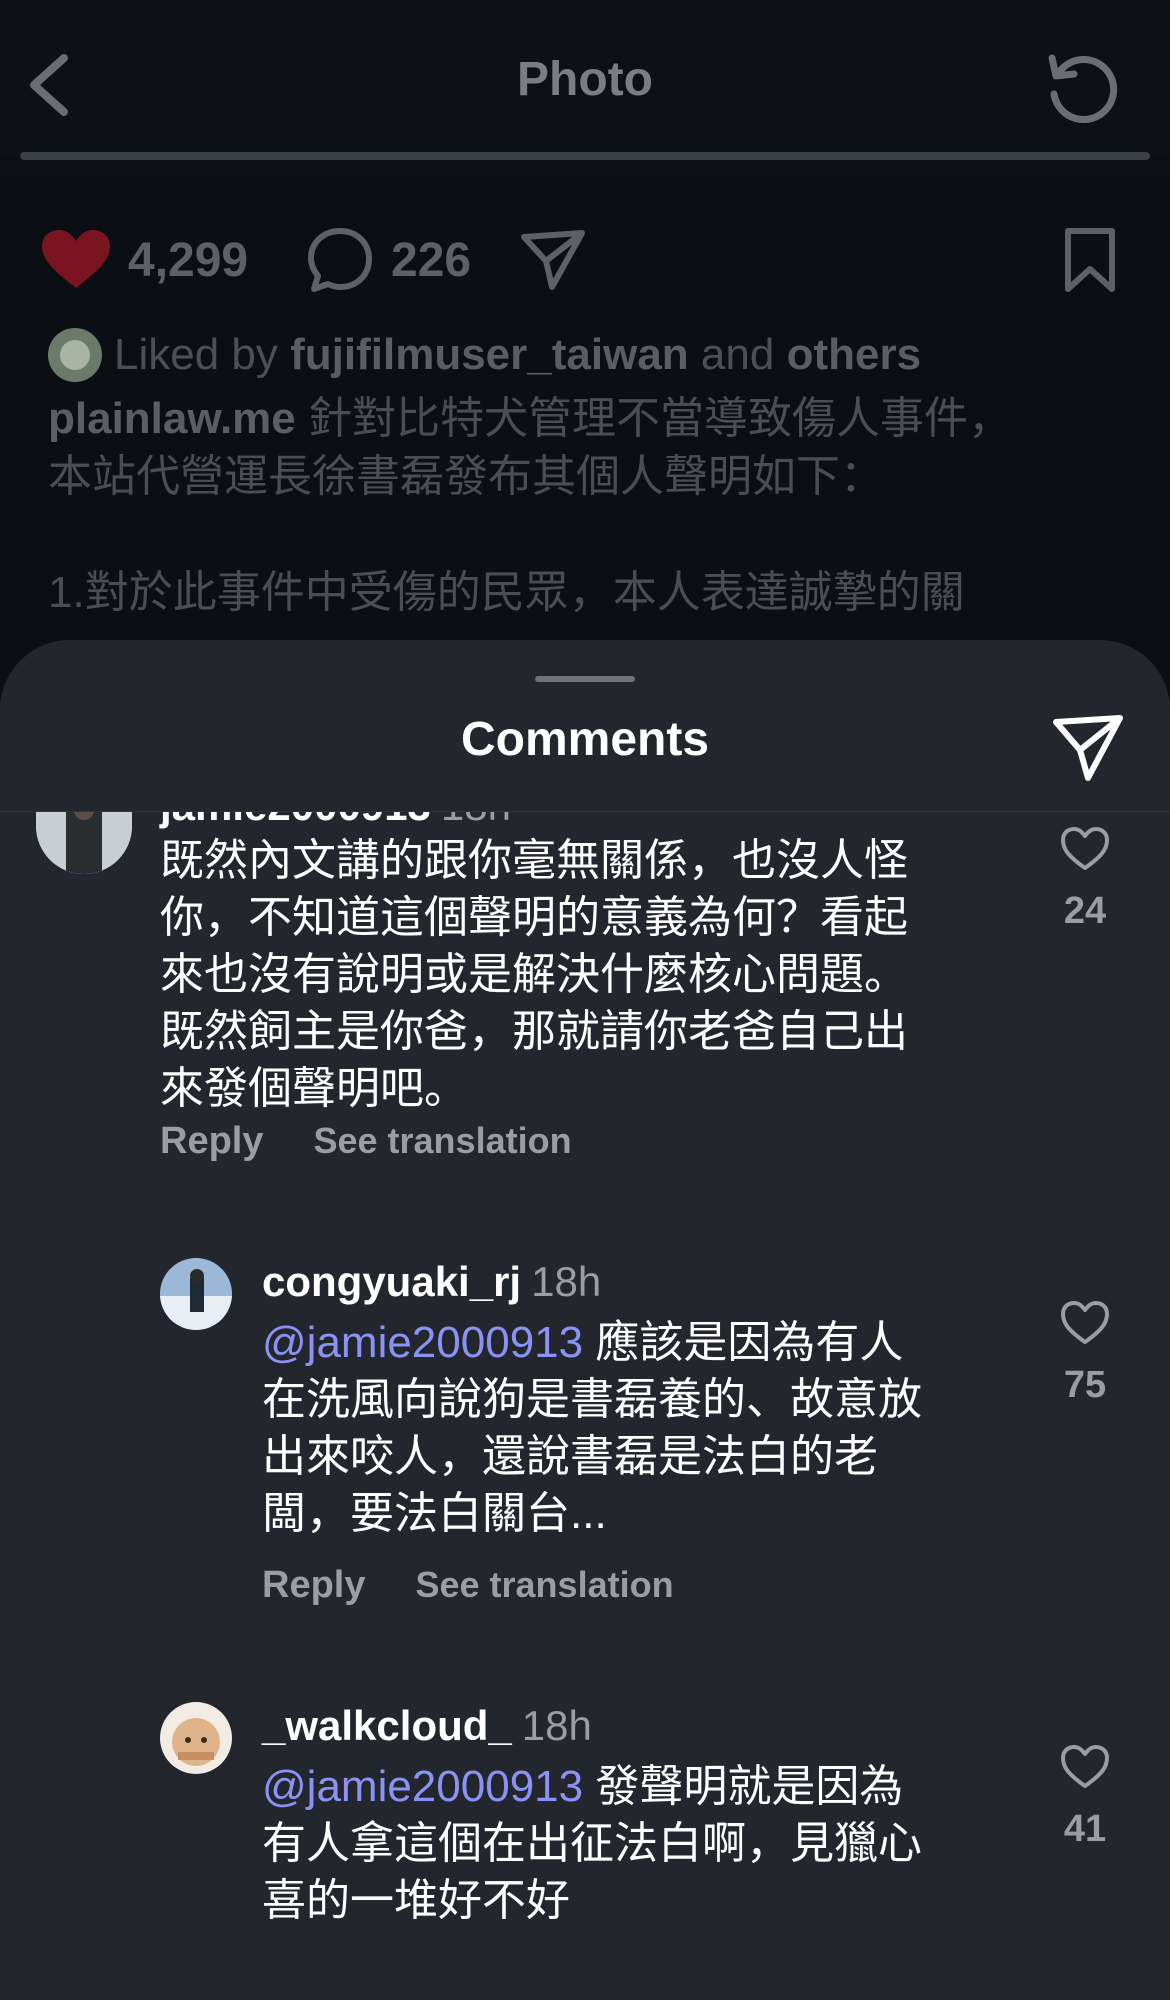 This screenshot has height=2000, width=1170. I want to click on liked-by-others: others, so click(854, 355).